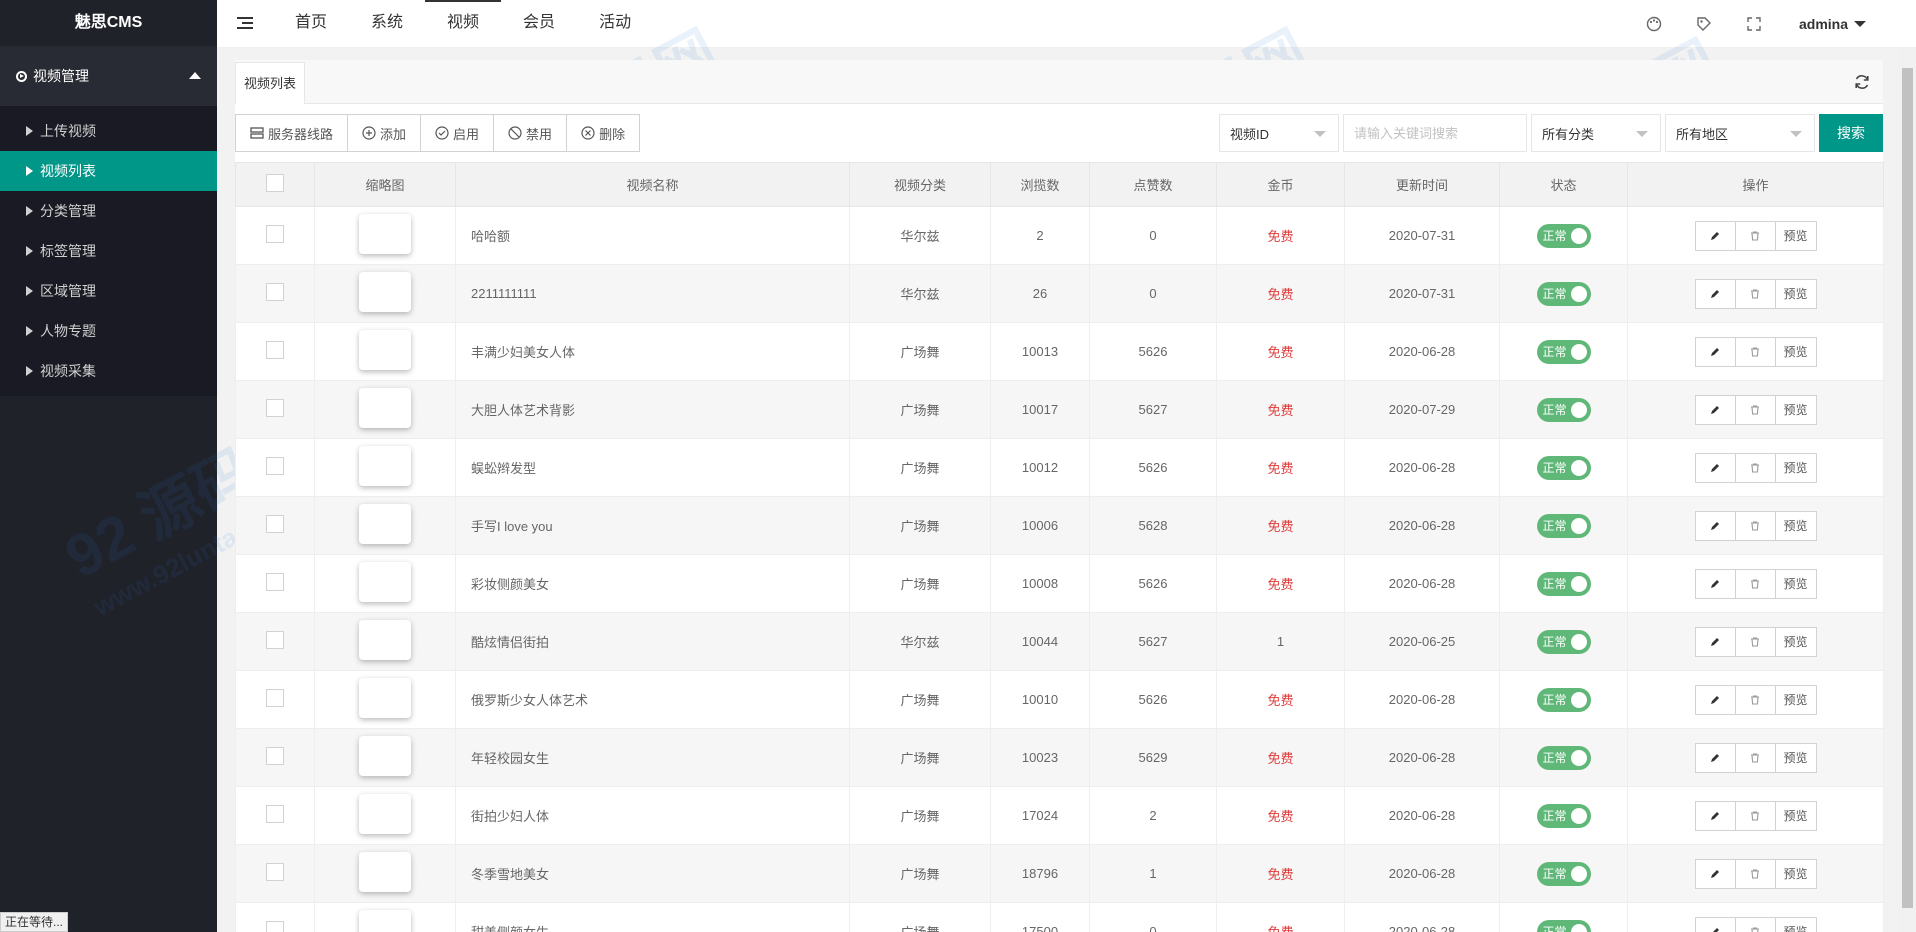 This screenshot has height=932, width=1916. I want to click on select-all-checkbox, so click(275, 183).